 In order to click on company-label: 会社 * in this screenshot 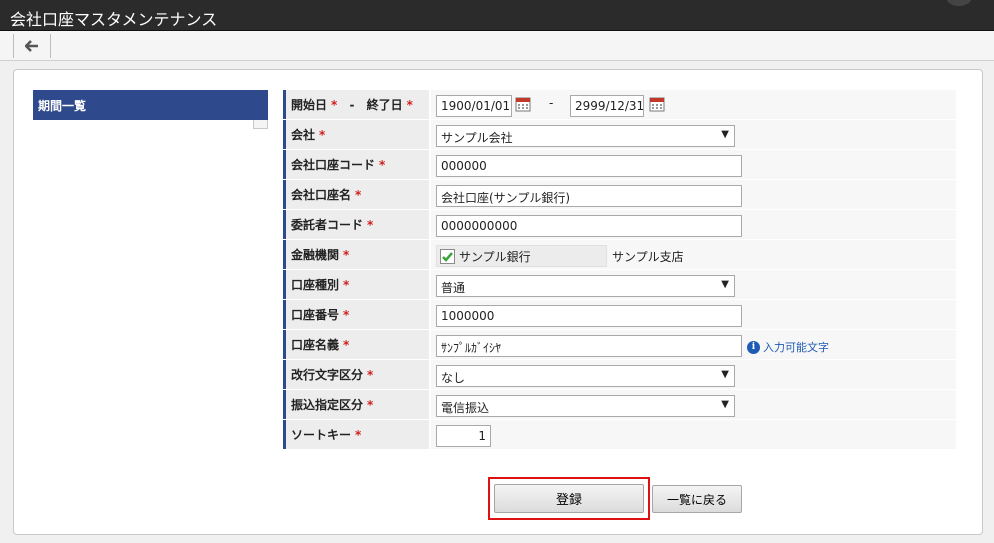, I will do `click(356, 134)`.